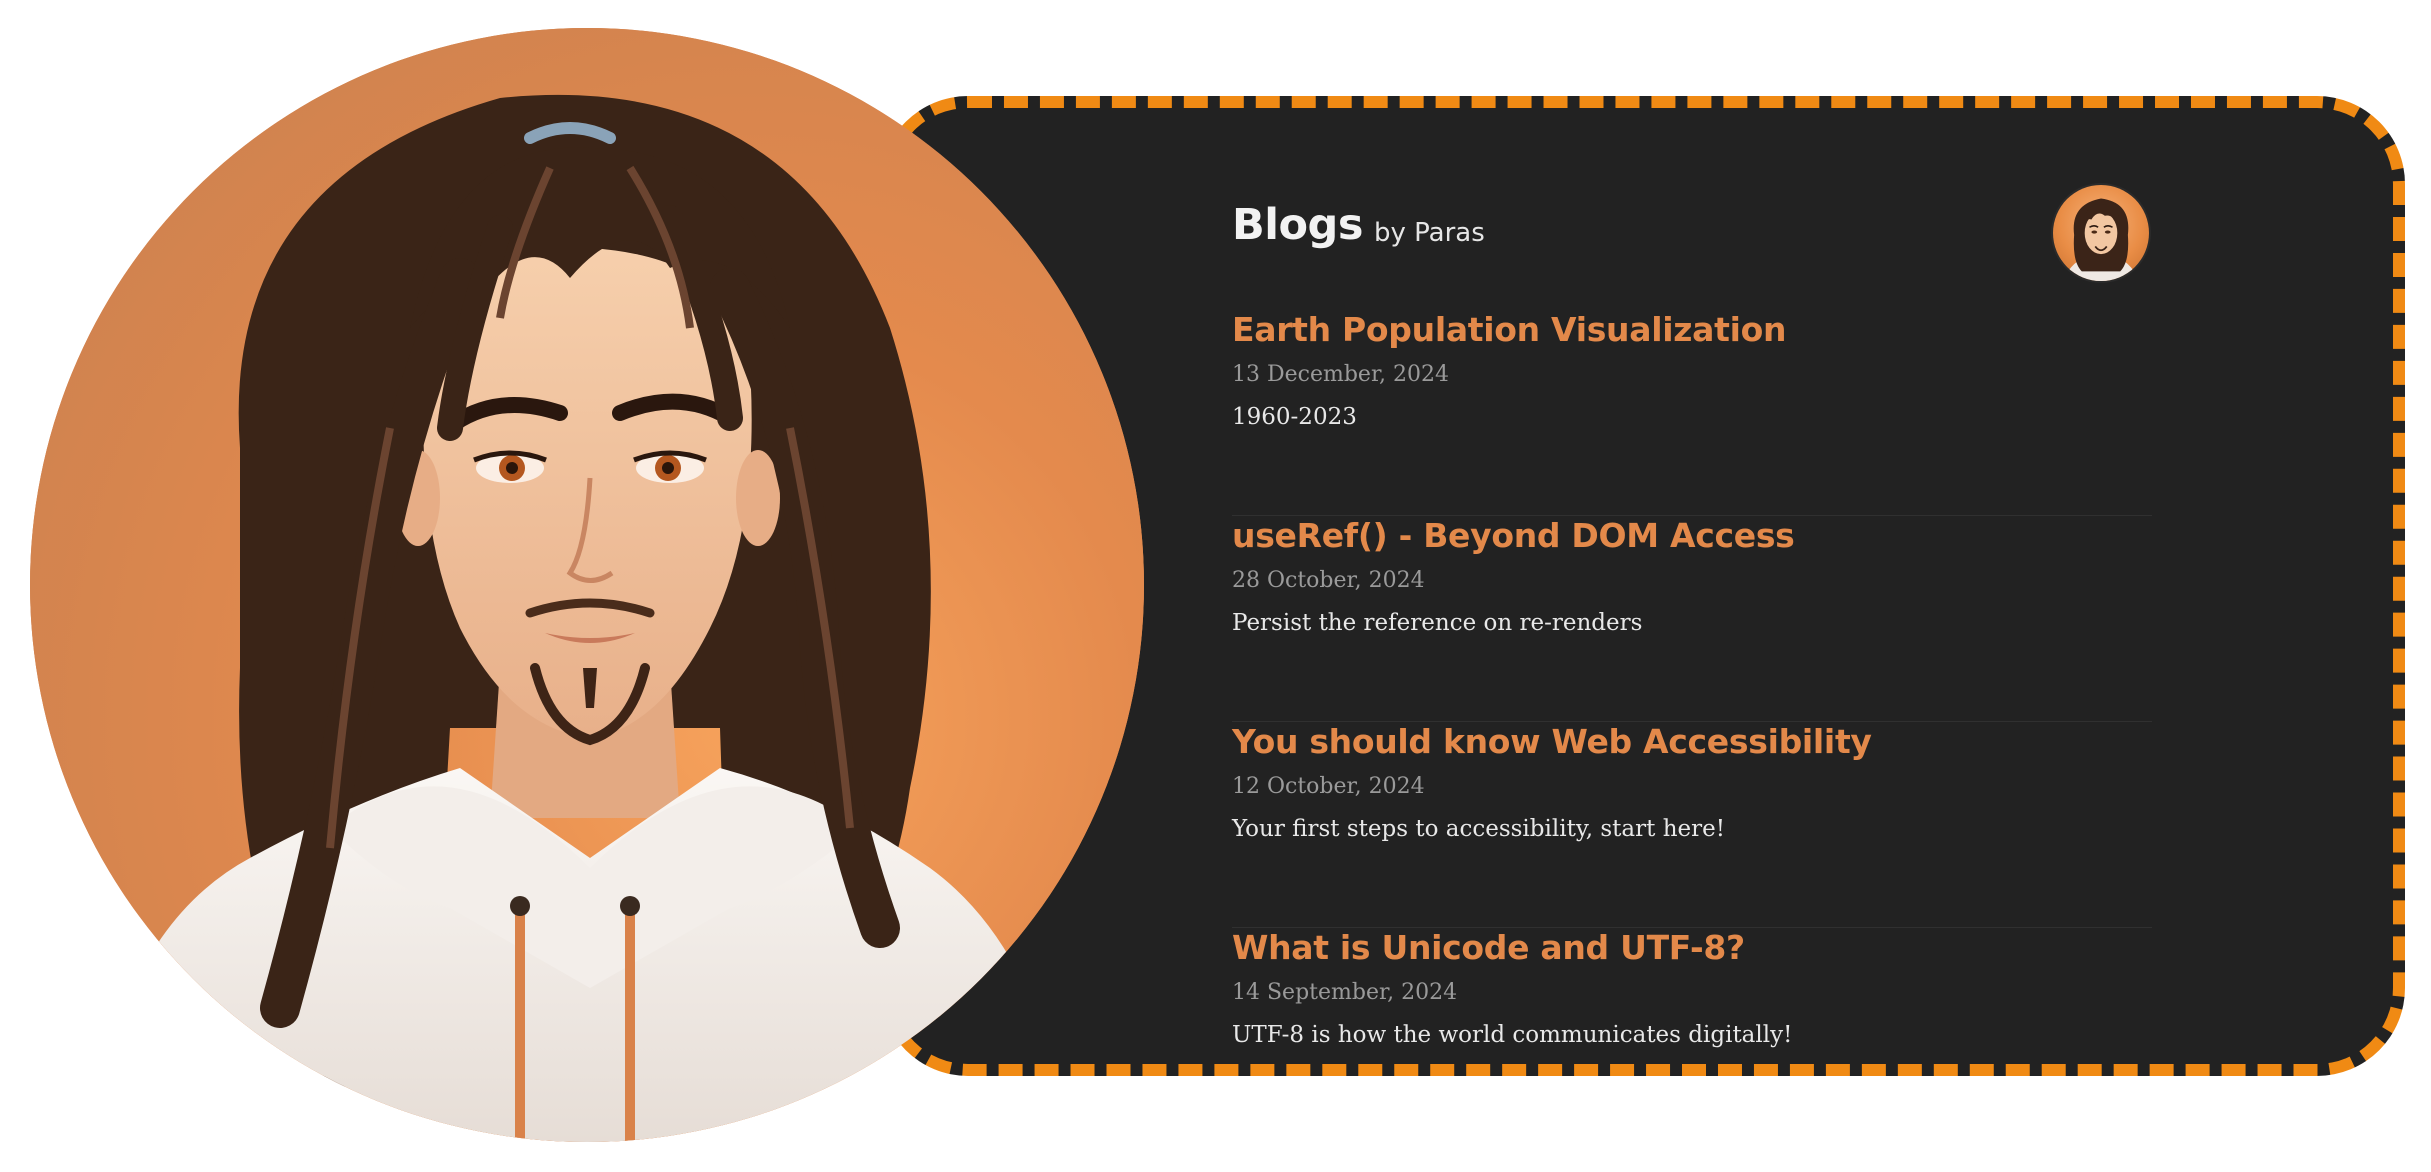  Describe the element at coordinates (1552, 741) in the screenshot. I see `post-title-link: You should know Web Accessibility` at that location.